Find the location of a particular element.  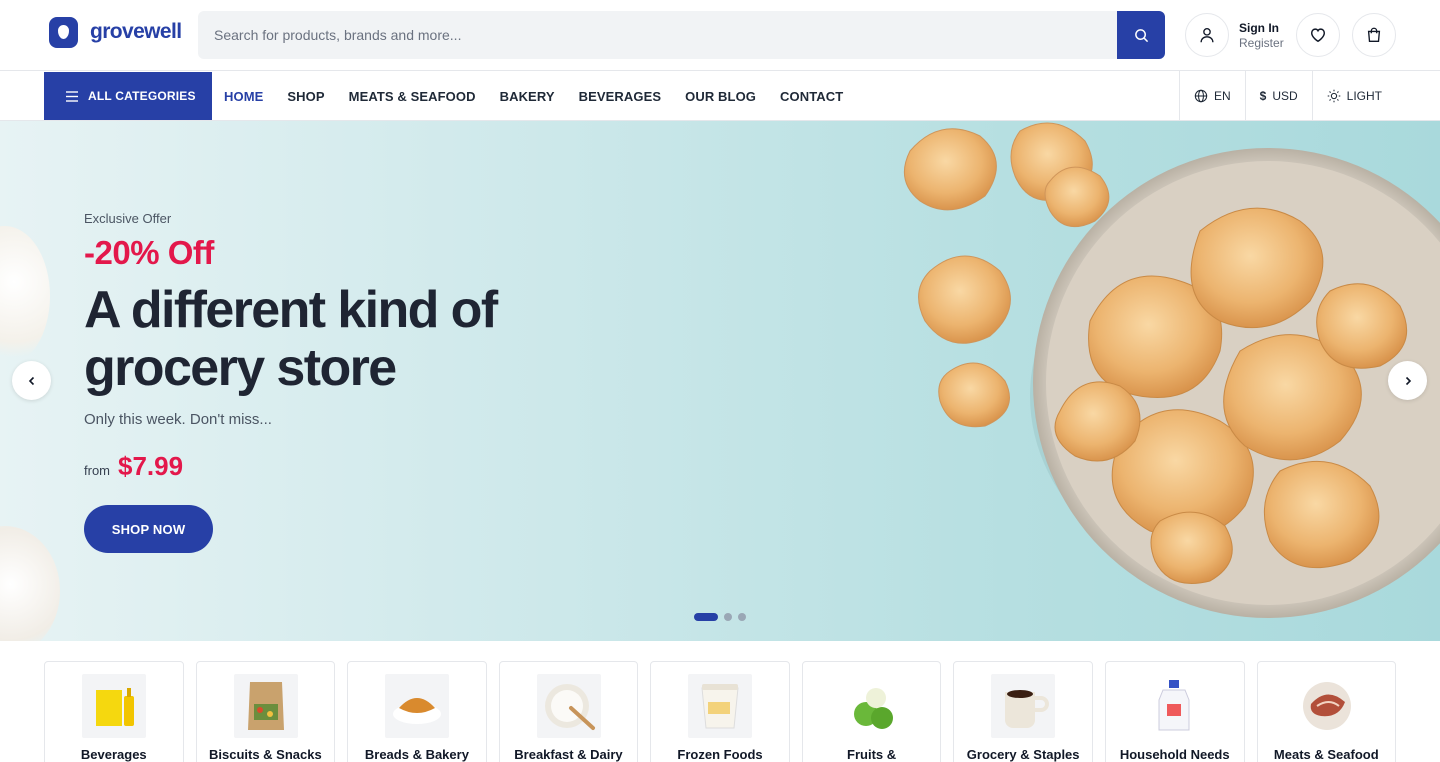

heart-icon is located at coordinates (1318, 35).